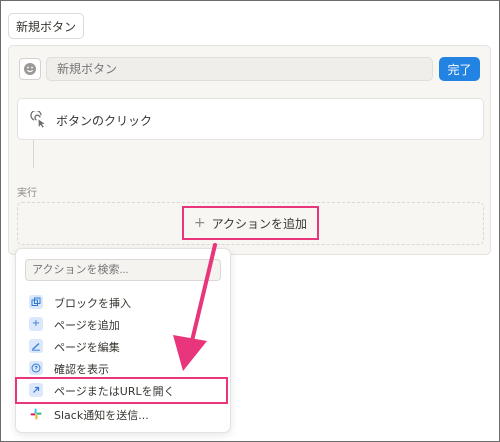 This screenshot has width=500, height=442. Describe the element at coordinates (195, 307) in the screenshot. I see `annotation-arrow` at that location.